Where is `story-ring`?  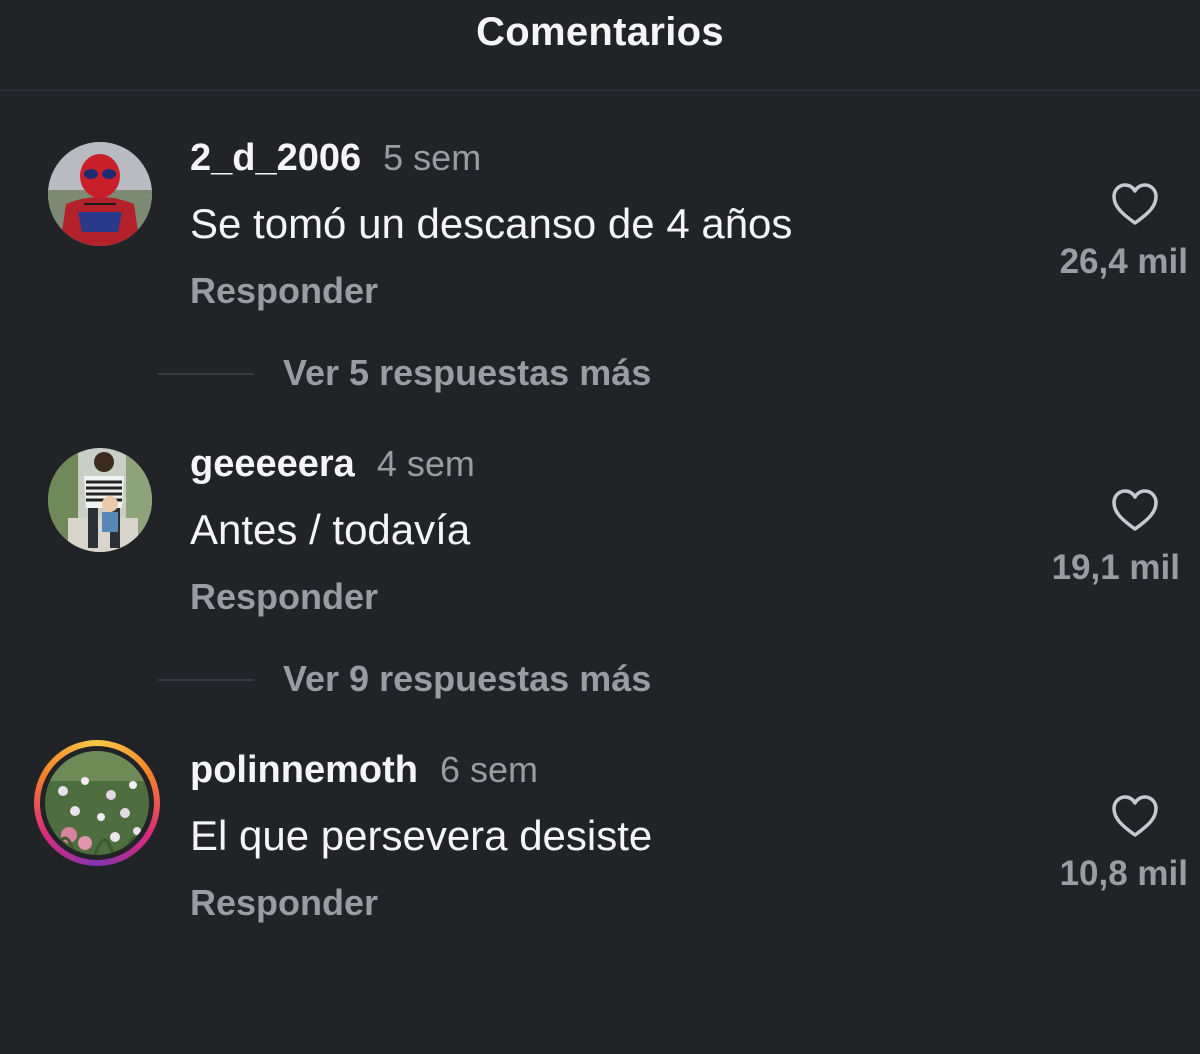
story-ring is located at coordinates (97, 803).